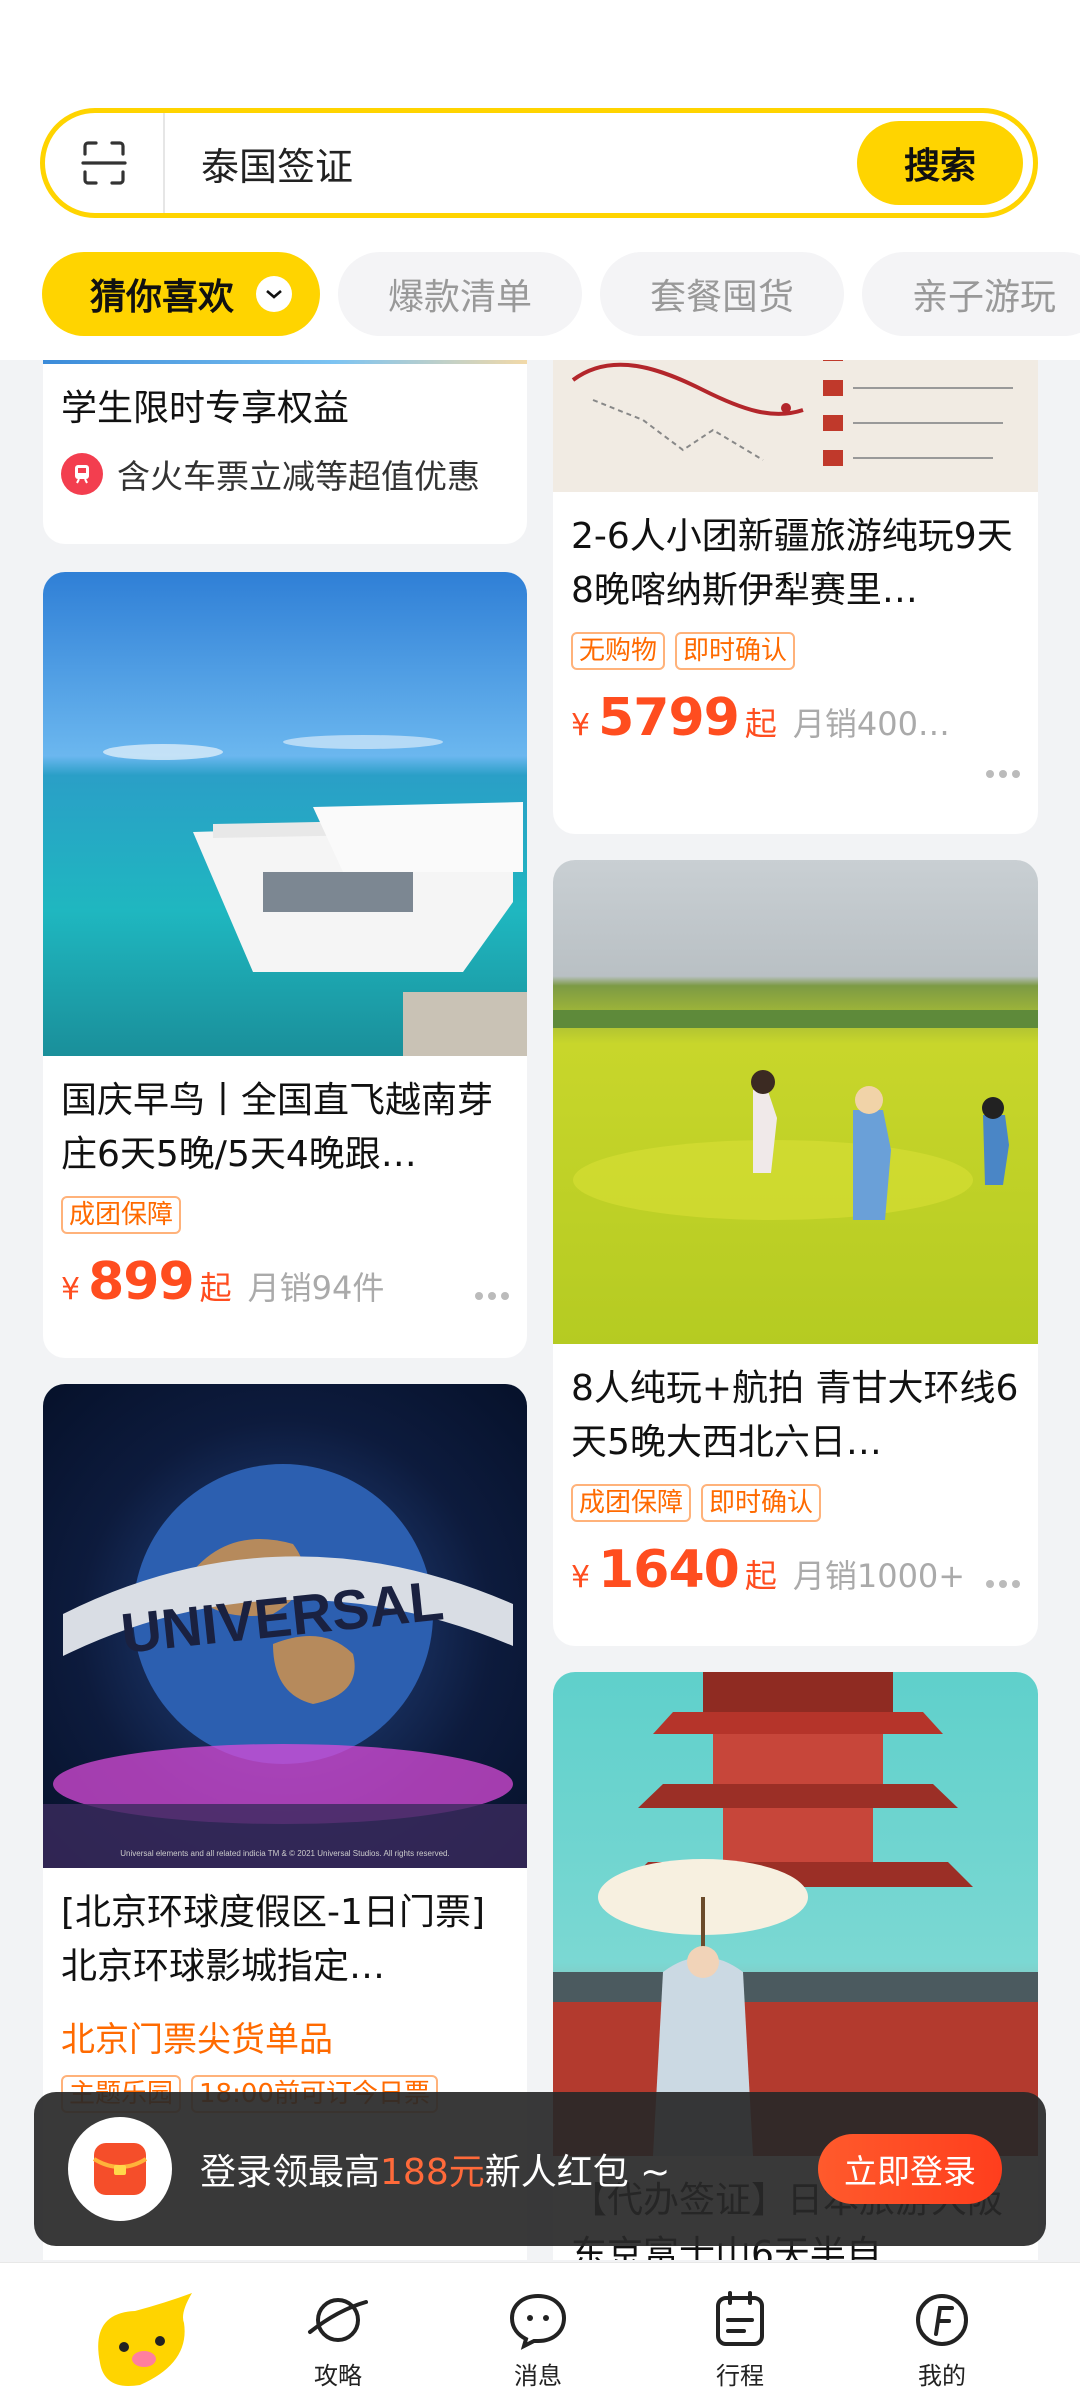 The height and width of the screenshot is (2400, 1080). I want to click on login-promo-toast: 登录领最高188元新人红包 ~ 立即登录, so click(540, 2169).